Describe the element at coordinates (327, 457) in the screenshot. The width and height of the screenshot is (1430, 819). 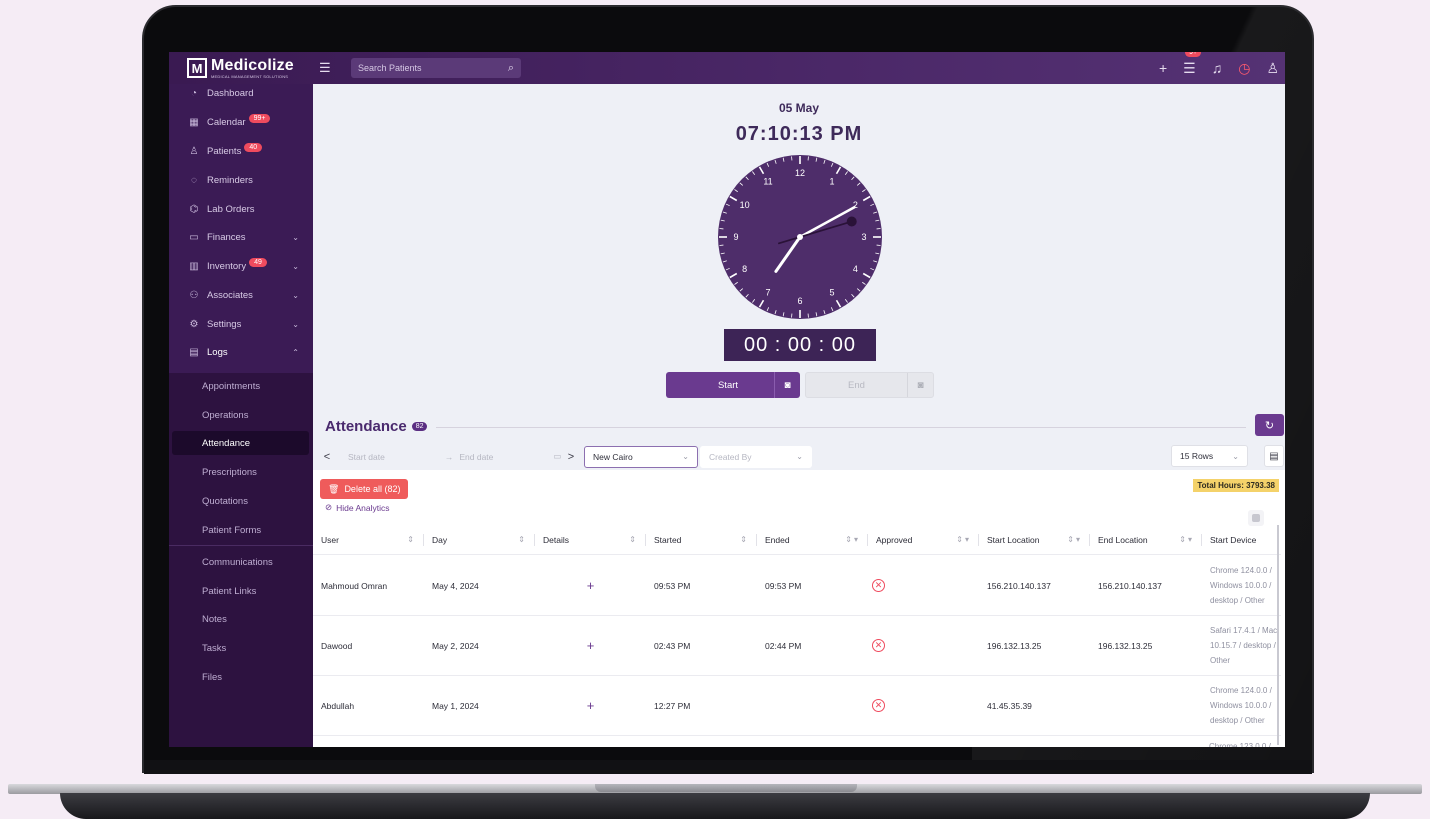
I see `prev-arrow-icon: <` at that location.